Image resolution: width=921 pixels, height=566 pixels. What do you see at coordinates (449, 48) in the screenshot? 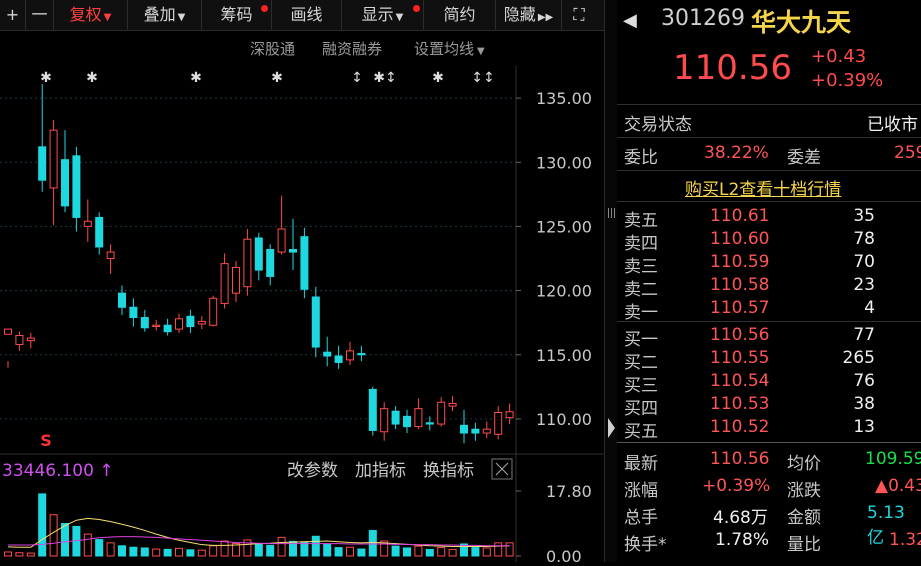
I see `set-ma-dropdown: 设置均线 ▼` at bounding box center [449, 48].